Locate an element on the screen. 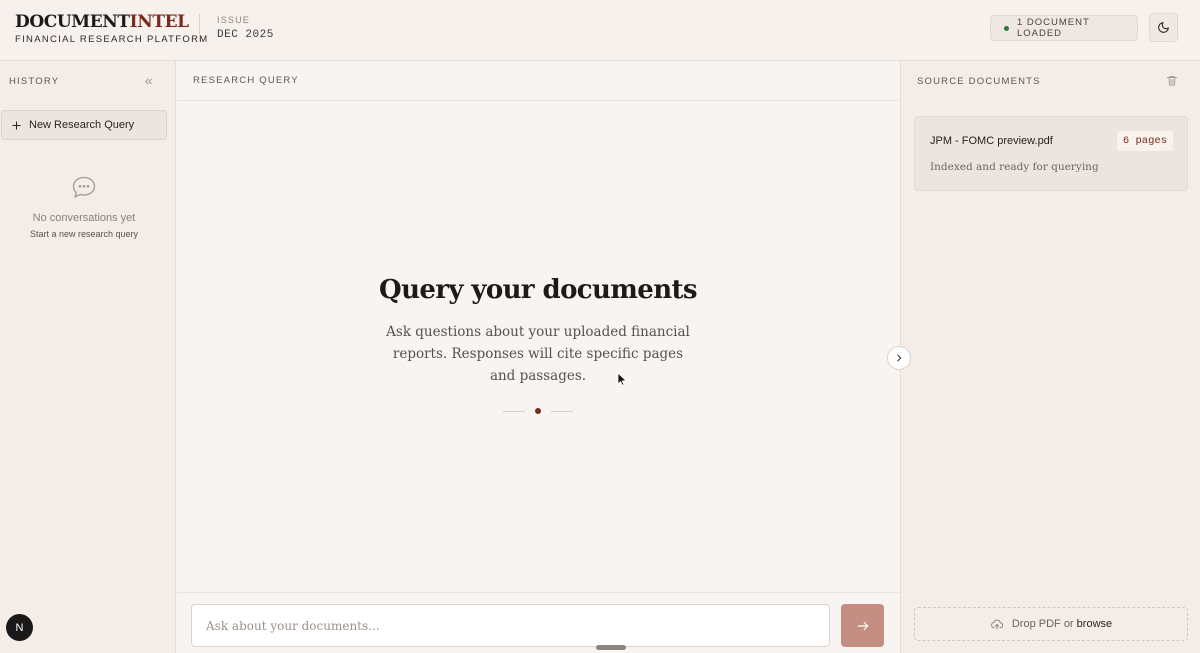 This screenshot has height=653, width=1200. empty-subtitle: Start a new research query is located at coordinates (84, 234).